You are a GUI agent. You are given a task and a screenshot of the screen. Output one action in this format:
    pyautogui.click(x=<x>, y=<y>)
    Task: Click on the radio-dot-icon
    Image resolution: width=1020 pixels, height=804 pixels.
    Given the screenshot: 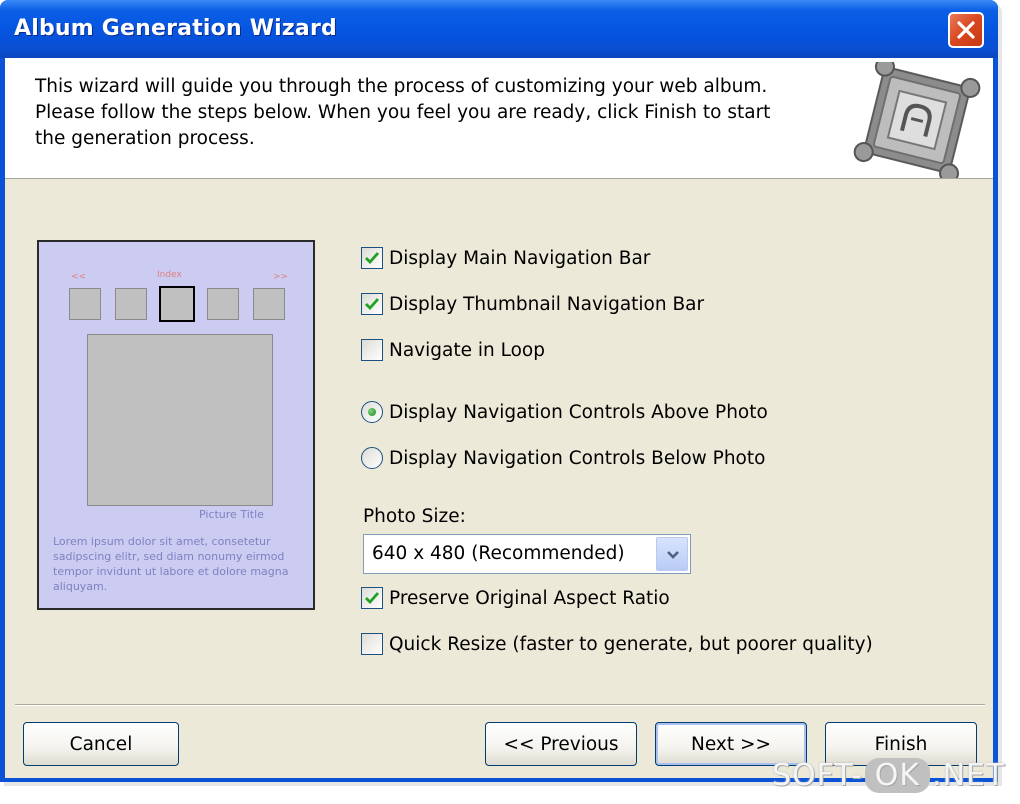 What is the action you would take?
    pyautogui.click(x=372, y=412)
    